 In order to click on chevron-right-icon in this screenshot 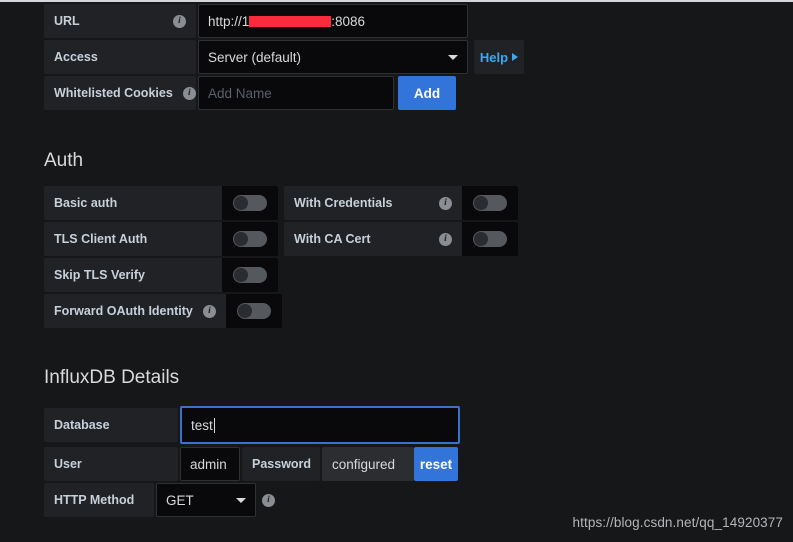, I will do `click(515, 57)`.